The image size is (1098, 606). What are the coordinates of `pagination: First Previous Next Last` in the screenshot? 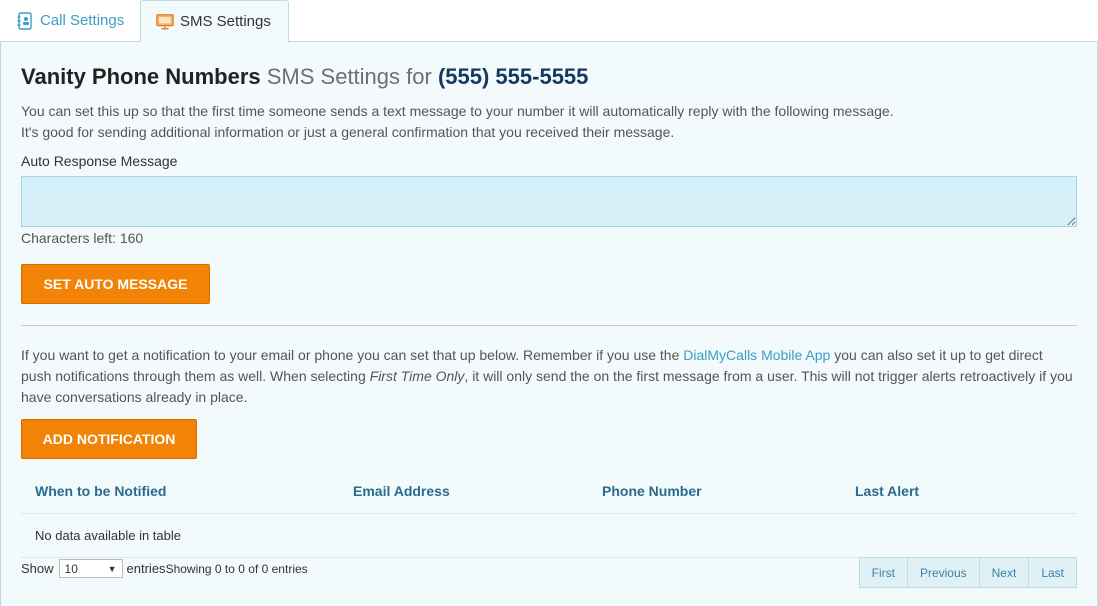 It's located at (967, 572).